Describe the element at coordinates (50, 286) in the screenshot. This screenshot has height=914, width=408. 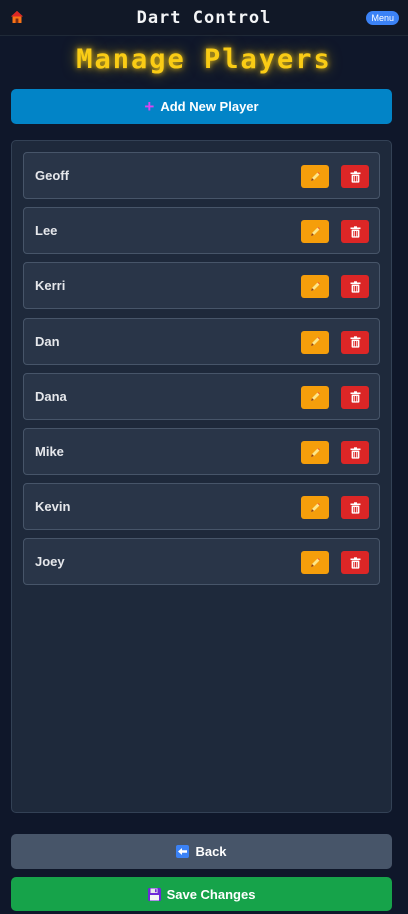
I see `player-name: Kerri` at that location.